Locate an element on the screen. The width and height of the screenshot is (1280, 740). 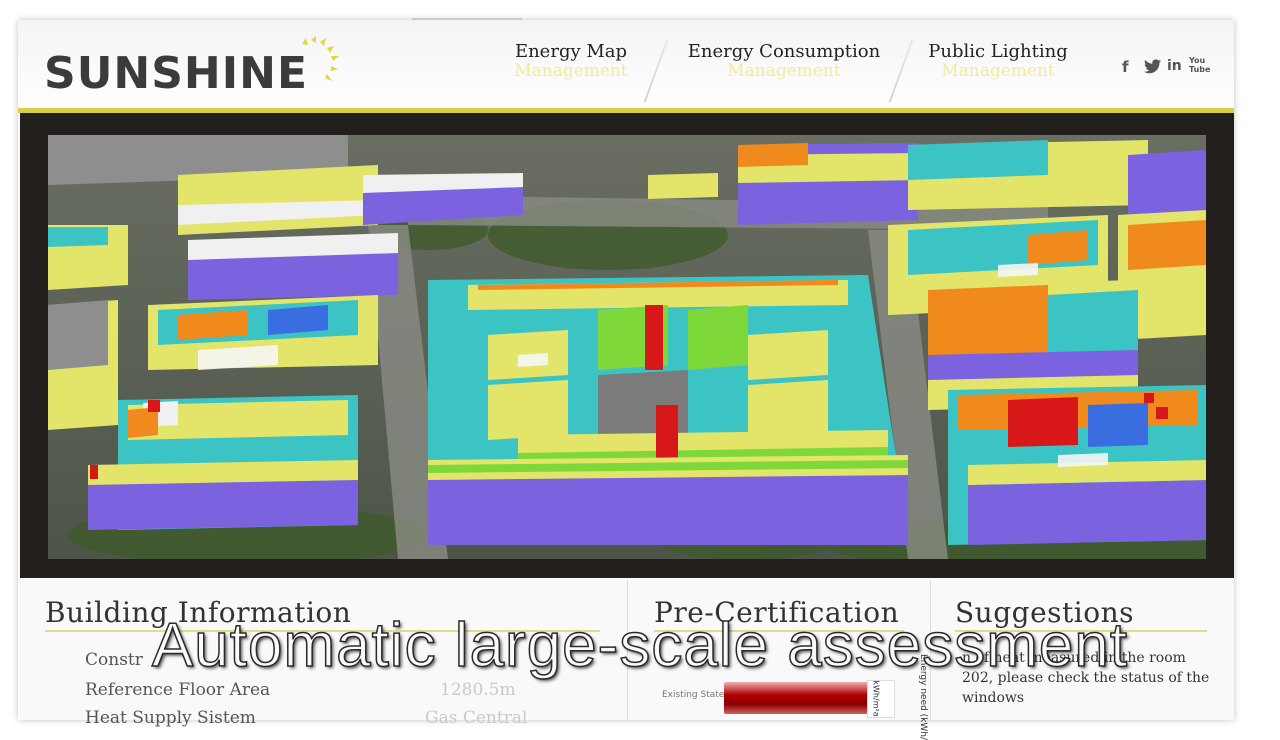
info-label-floor-area: Reference Floor Area is located at coordinates (178, 690).